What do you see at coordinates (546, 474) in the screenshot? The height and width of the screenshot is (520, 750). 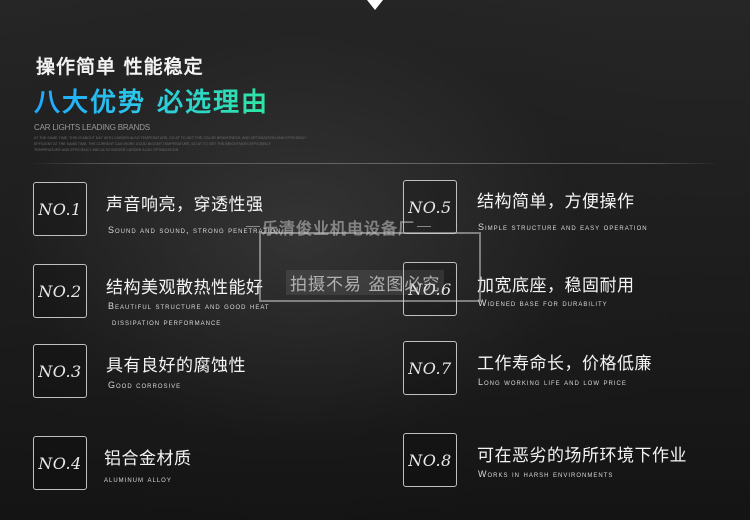 I see `feature-sub-8: Works in harsh environments` at bounding box center [546, 474].